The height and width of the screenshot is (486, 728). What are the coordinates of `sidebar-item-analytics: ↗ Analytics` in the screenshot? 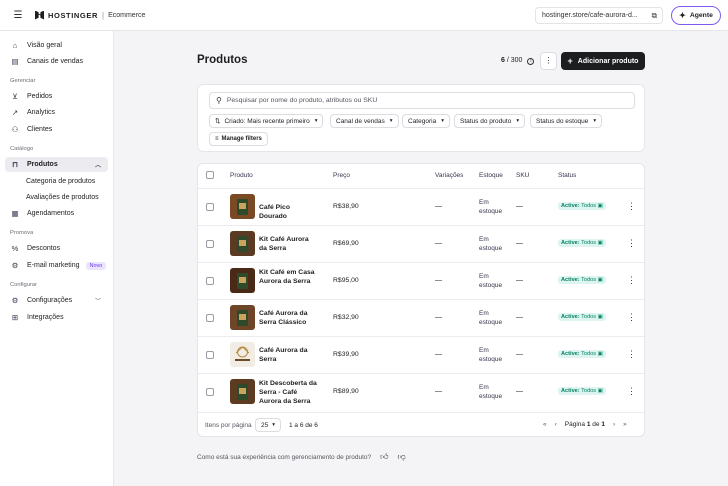 It's located at (56, 112).